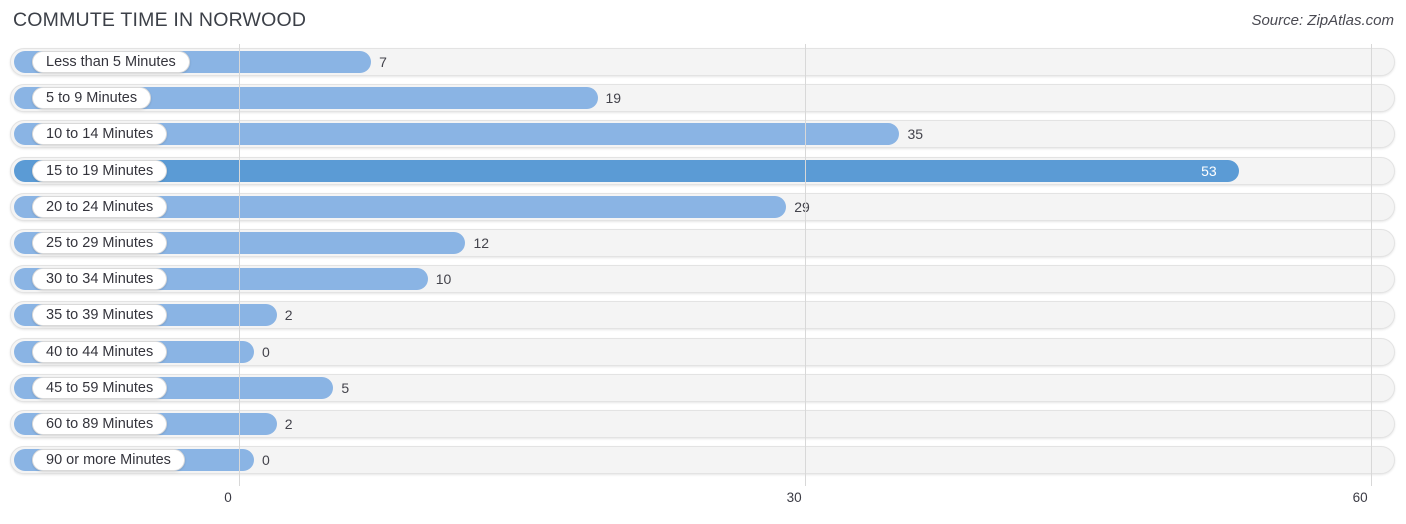 The height and width of the screenshot is (524, 1406). What do you see at coordinates (100, 351) in the screenshot?
I see `bar-category-label: 40 to 44 Minutes` at bounding box center [100, 351].